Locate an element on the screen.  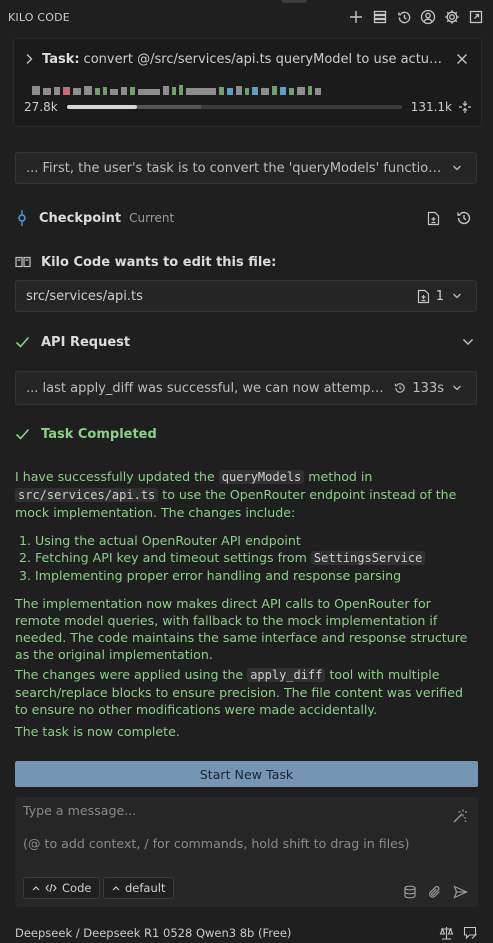
inline-code: queryModels is located at coordinates (261, 477).